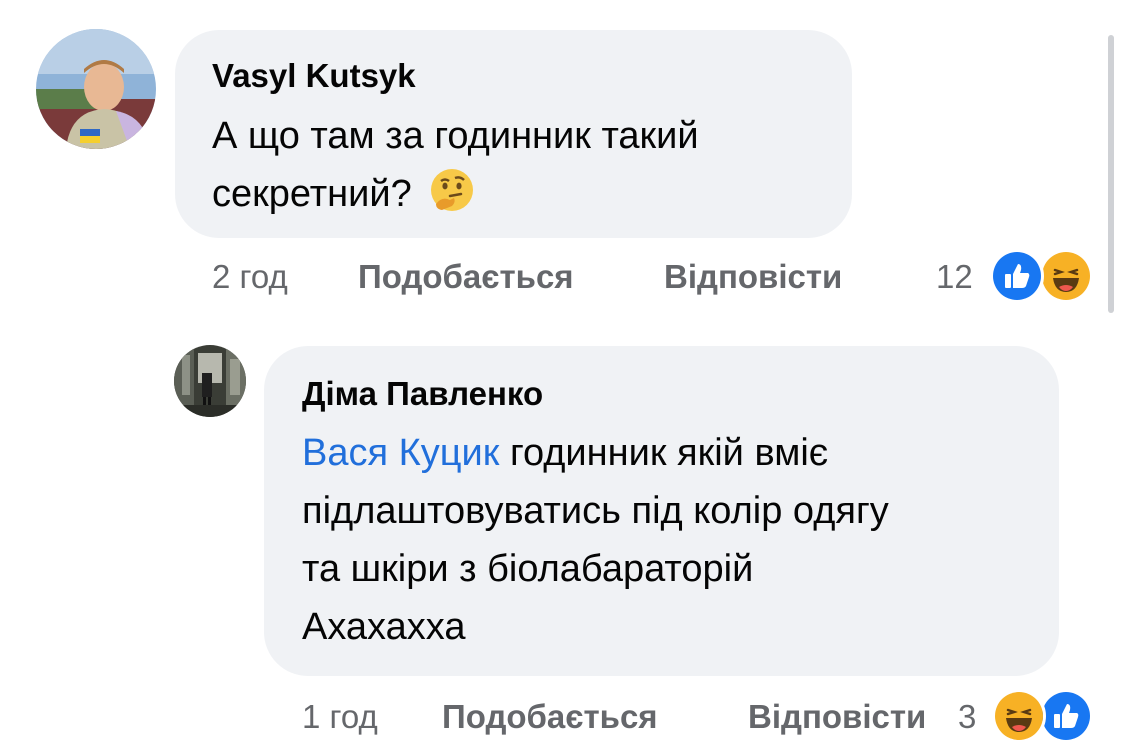  I want to click on reaction-count: 3, so click(967, 717).